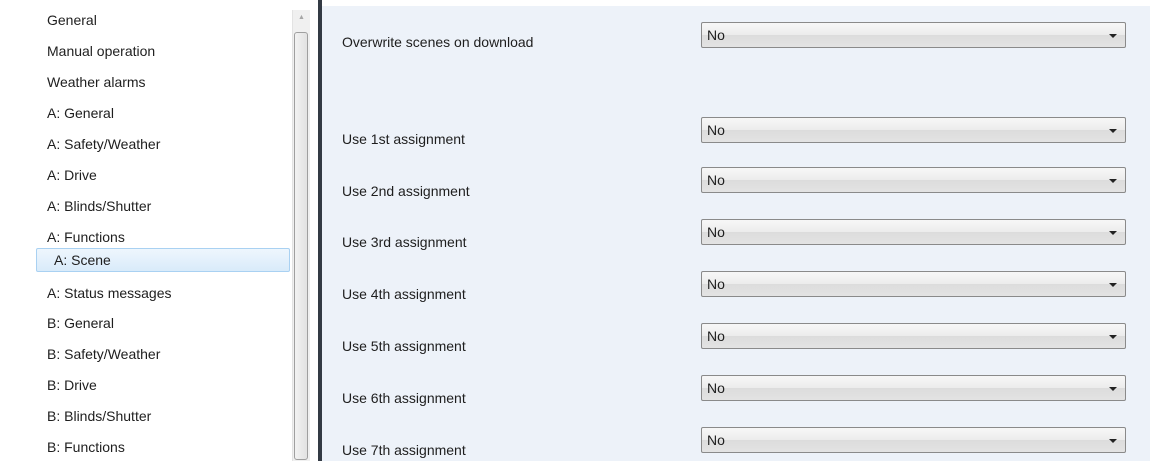  I want to click on nav-scrollbar: ▲, so click(301, 235).